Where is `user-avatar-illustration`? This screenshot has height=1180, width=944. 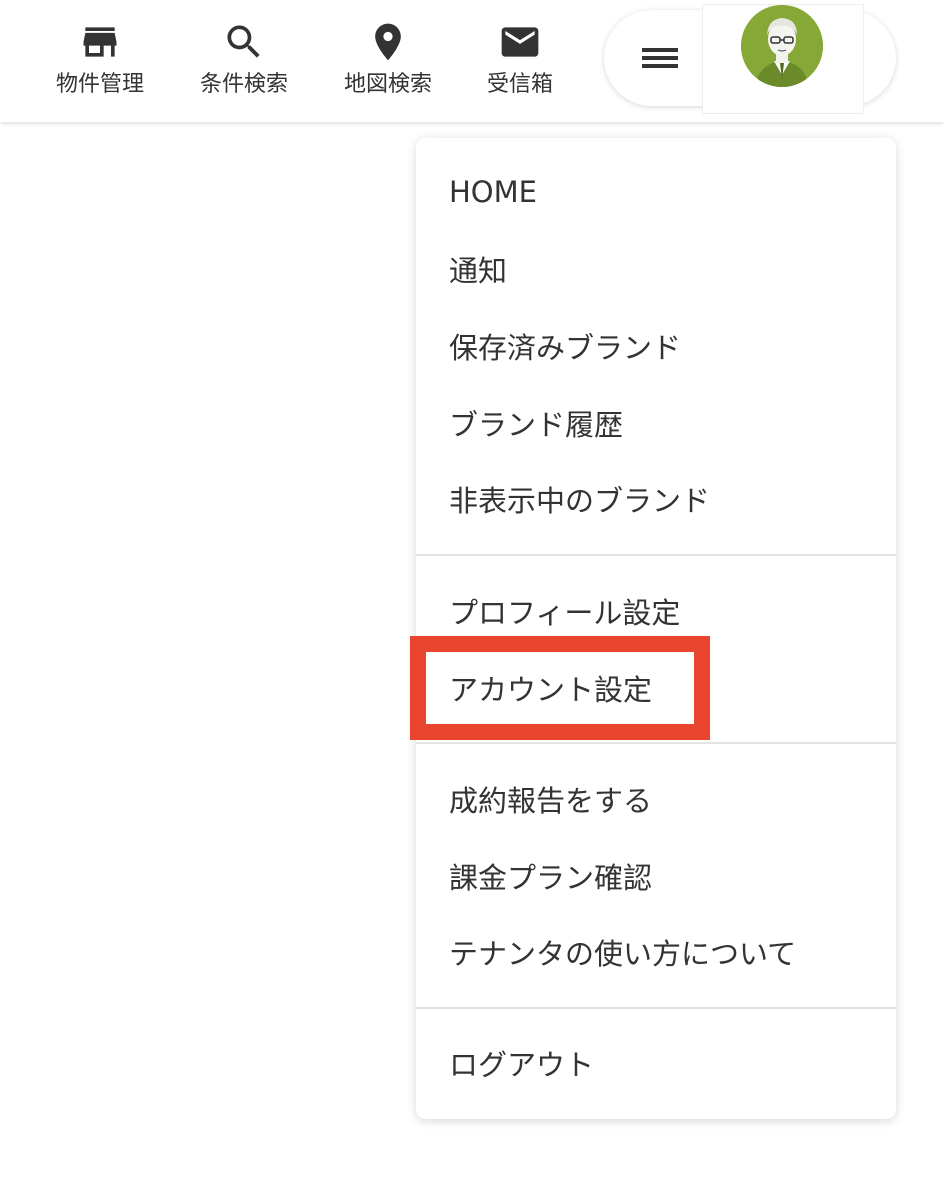
user-avatar-illustration is located at coordinates (782, 46).